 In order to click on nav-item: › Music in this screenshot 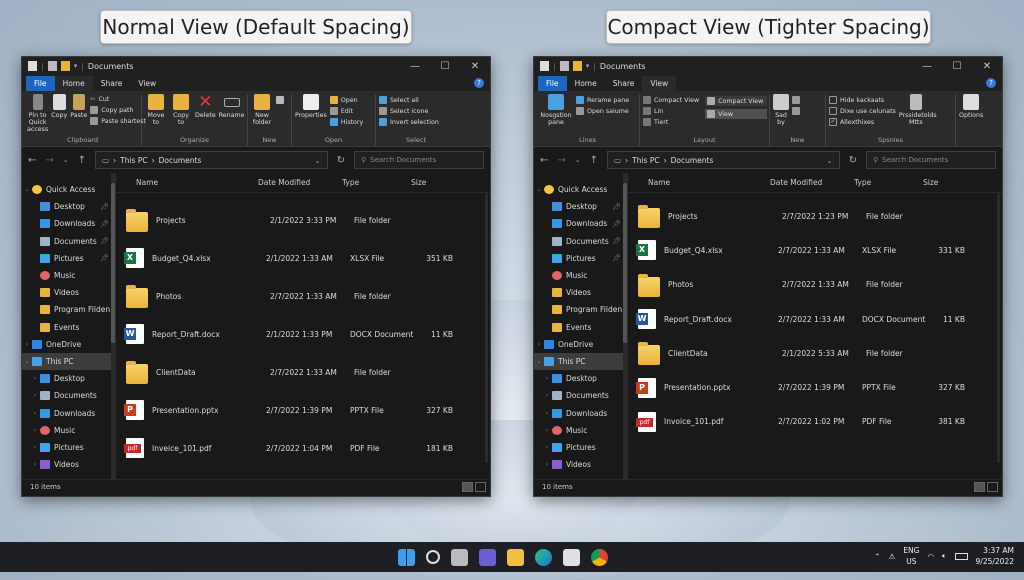, I will do `click(580, 430)`.